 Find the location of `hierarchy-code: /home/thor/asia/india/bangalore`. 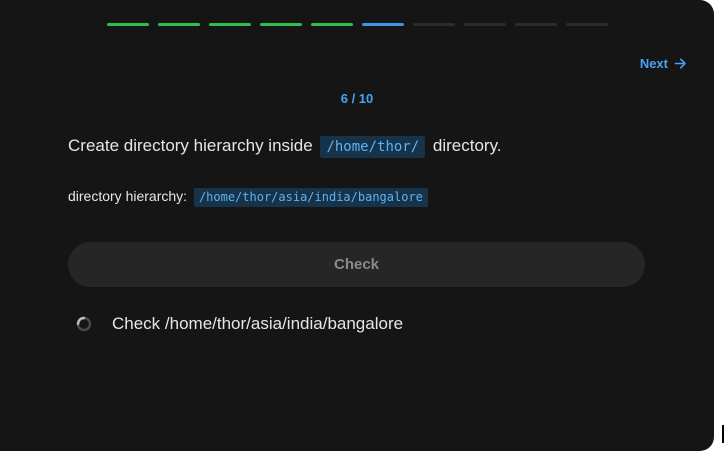

hierarchy-code: /home/thor/asia/india/bangalore is located at coordinates (310, 197).